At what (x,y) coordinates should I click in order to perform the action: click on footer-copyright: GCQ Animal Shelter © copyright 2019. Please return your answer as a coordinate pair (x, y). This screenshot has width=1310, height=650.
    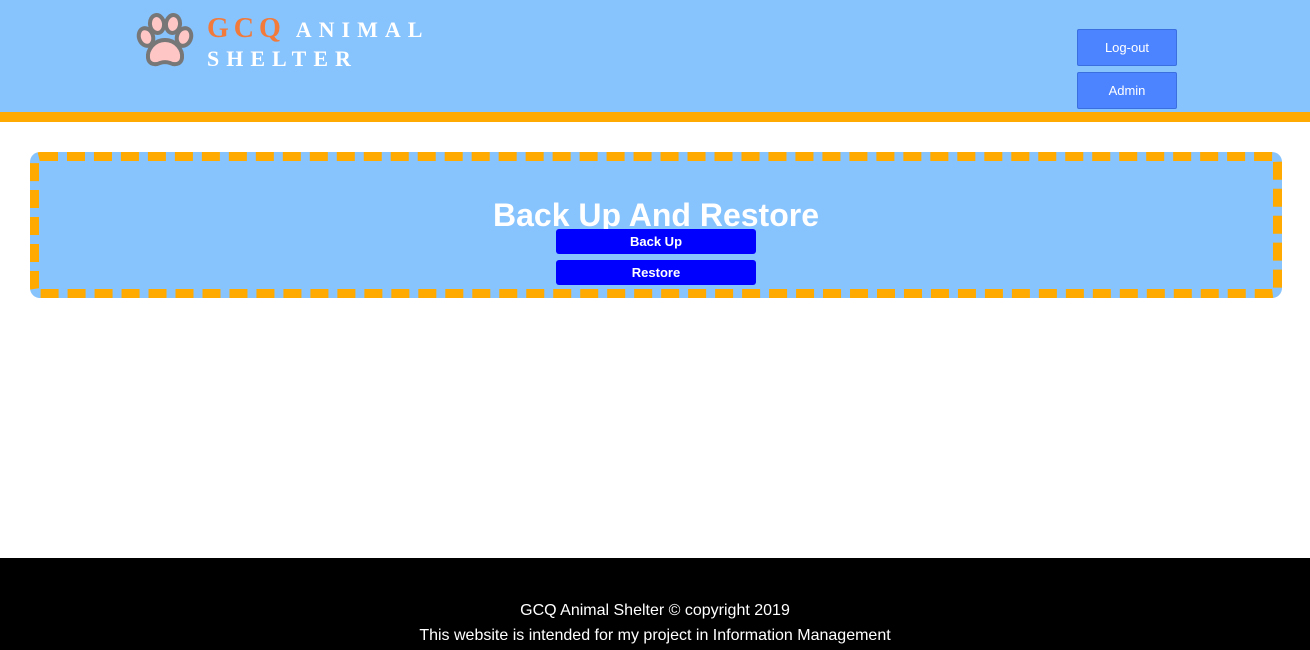
    Looking at the image, I should click on (655, 610).